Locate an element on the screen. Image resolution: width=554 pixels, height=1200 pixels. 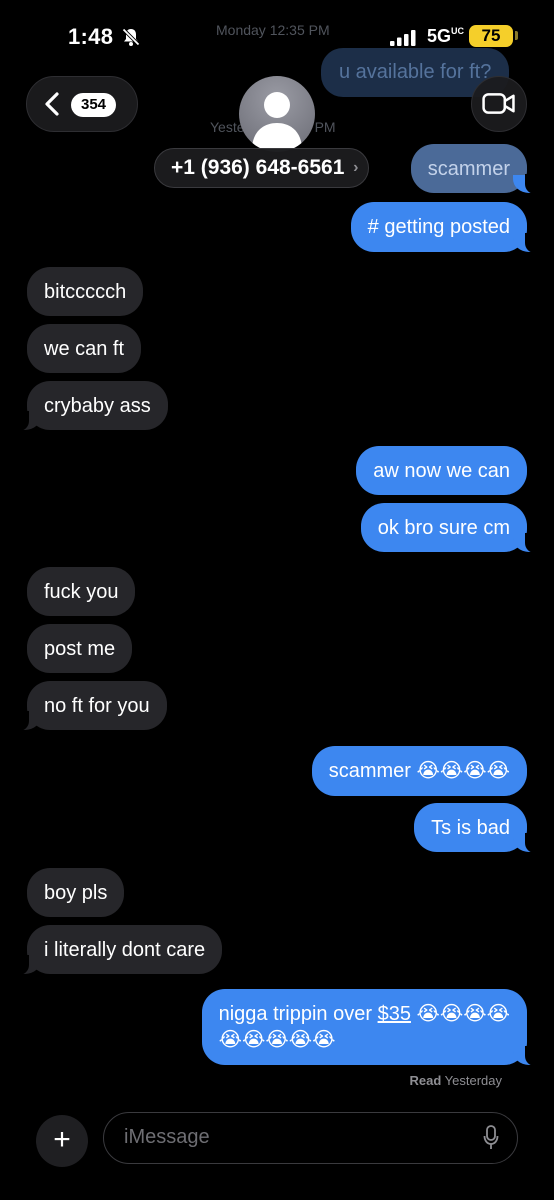
outgoing-message: ok bro sure cm is located at coordinates (449, 528).